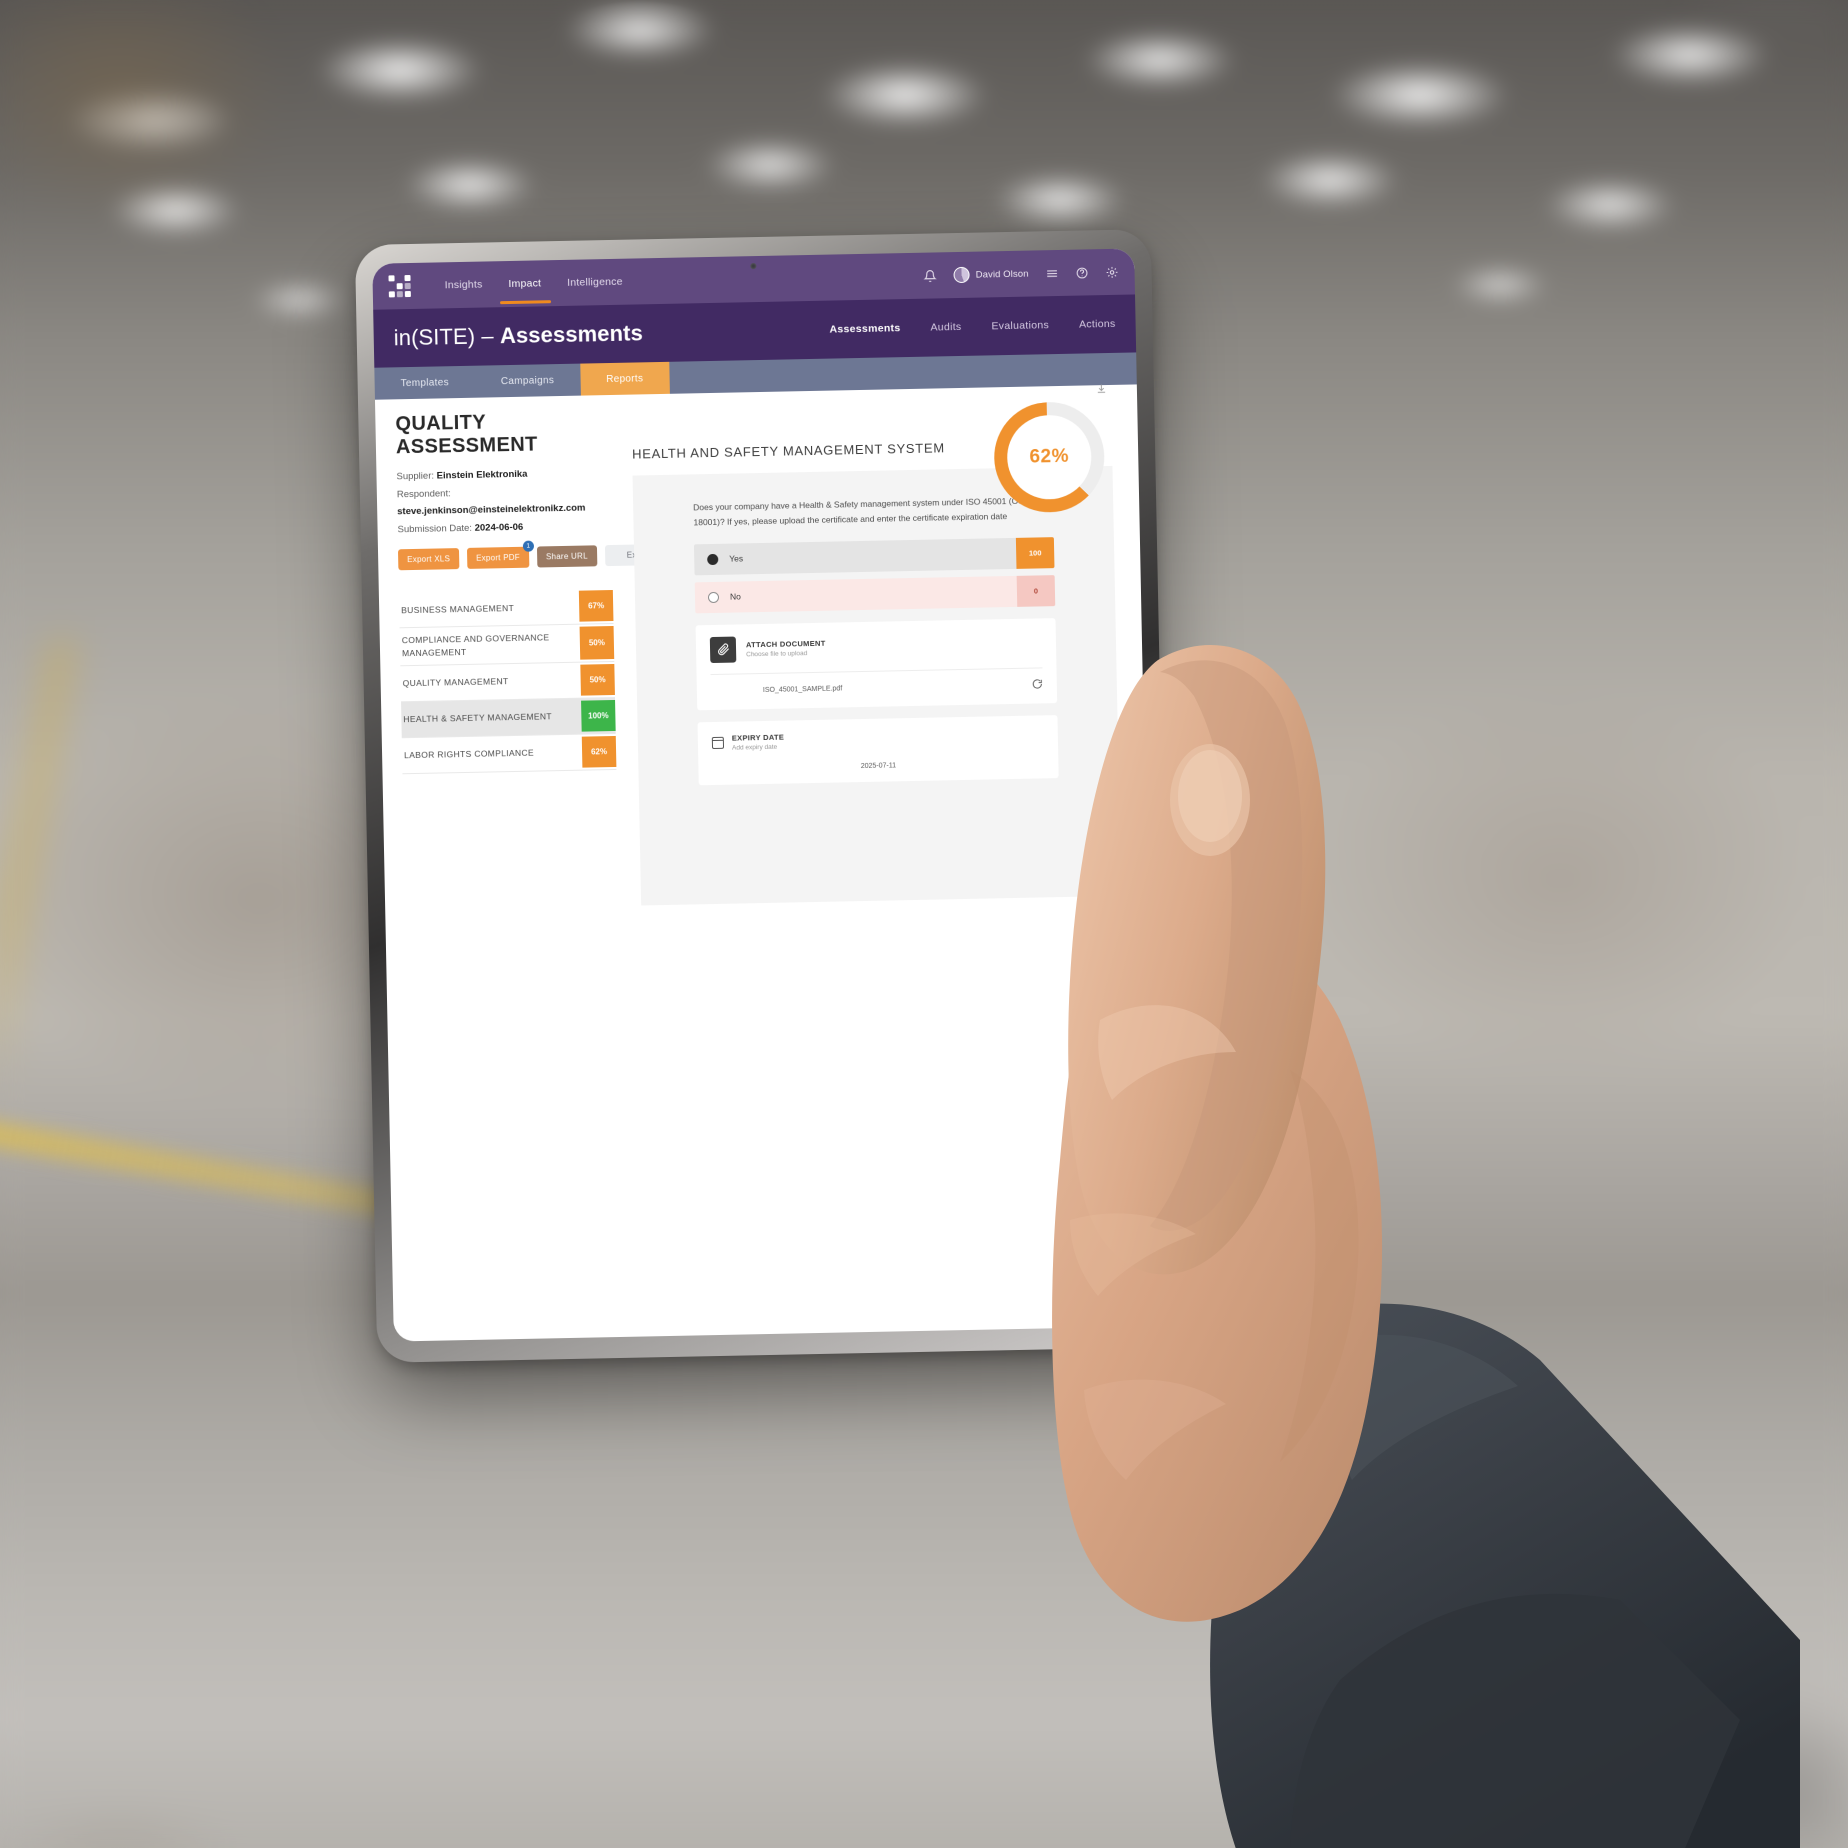  Describe the element at coordinates (424, 383) in the screenshot. I see `tab-templates: Templates` at that location.